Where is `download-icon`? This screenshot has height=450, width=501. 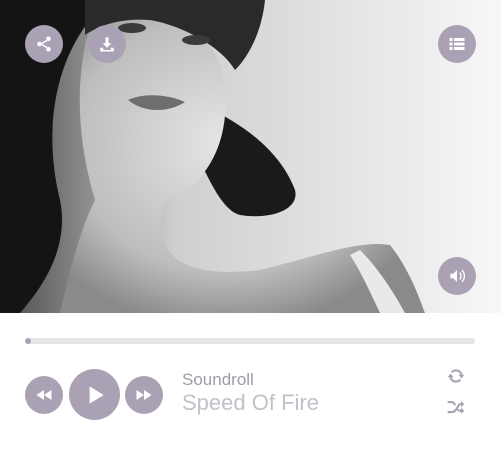 download-icon is located at coordinates (107, 44).